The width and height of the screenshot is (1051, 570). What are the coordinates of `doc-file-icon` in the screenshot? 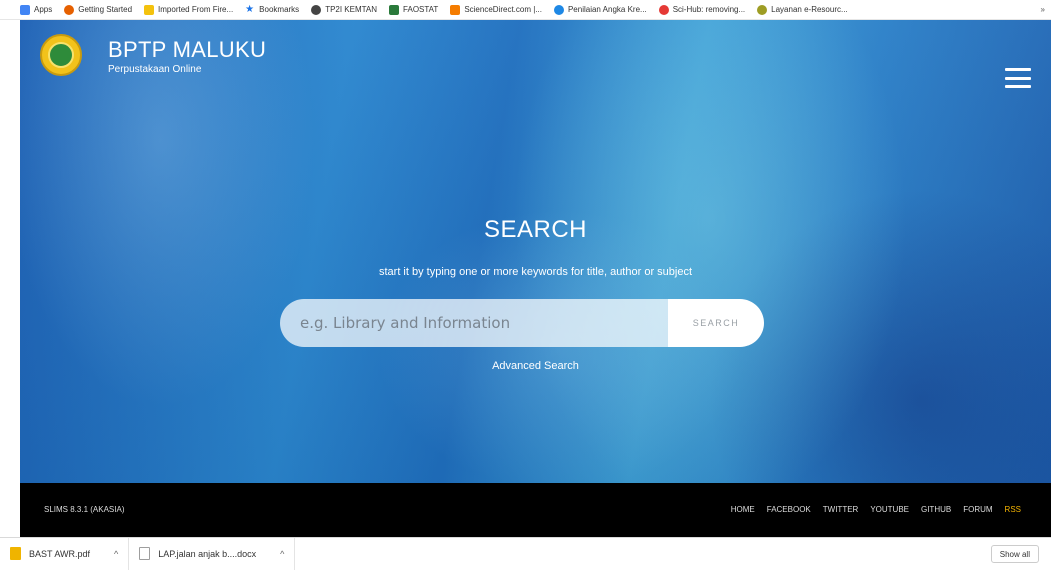 It's located at (145, 553).